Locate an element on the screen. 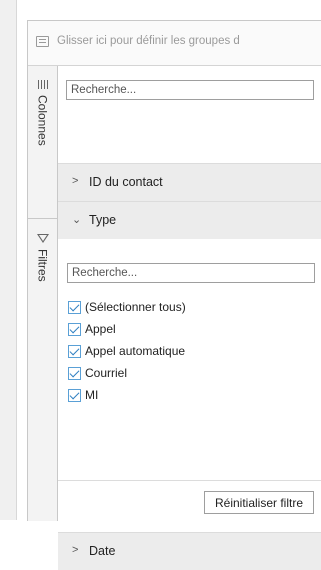  filter-section-date: > Date is located at coordinates (189, 551).